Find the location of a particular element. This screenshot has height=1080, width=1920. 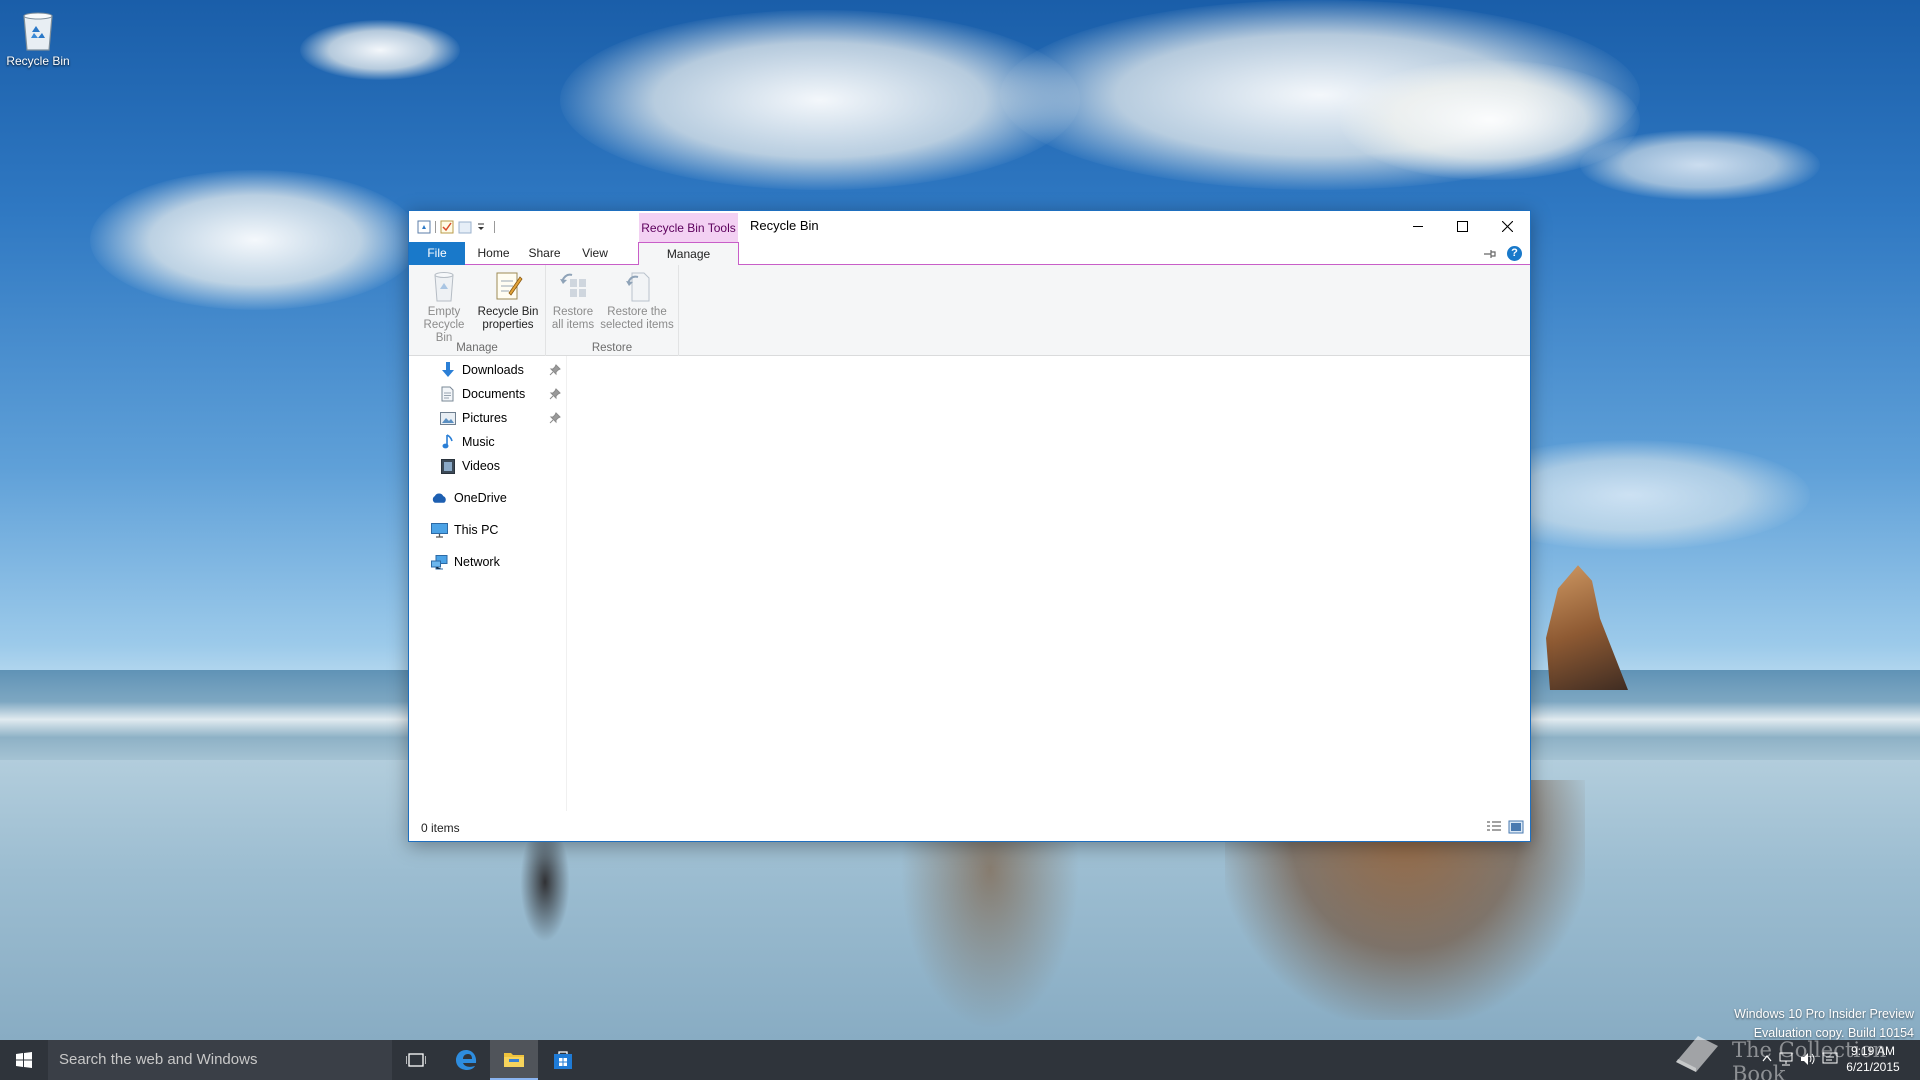

tab-view: View is located at coordinates (595, 253).